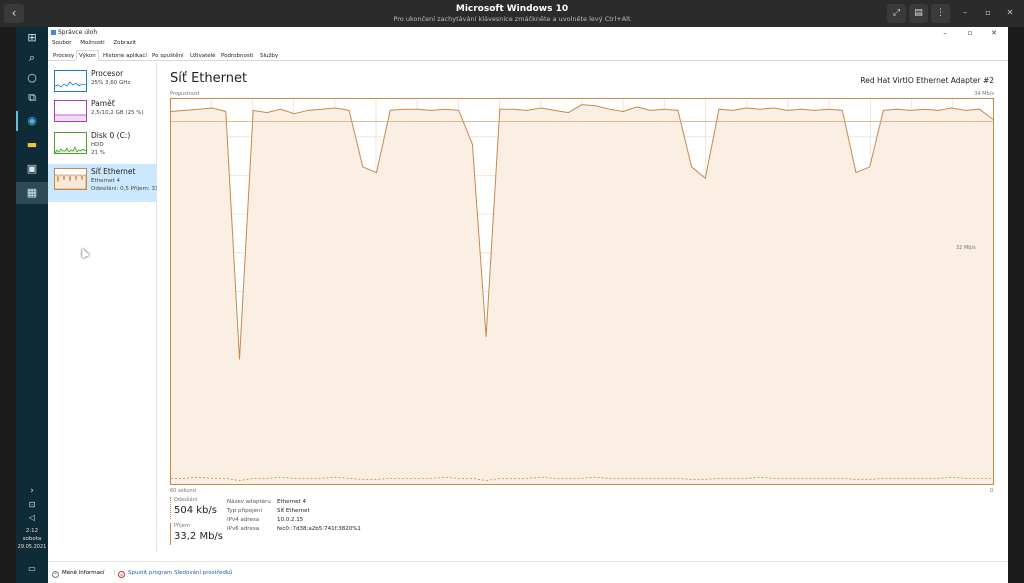 The image size is (1024, 583). Describe the element at coordinates (992, 491) in the screenshot. I see `x-axis-right-label: 0` at that location.